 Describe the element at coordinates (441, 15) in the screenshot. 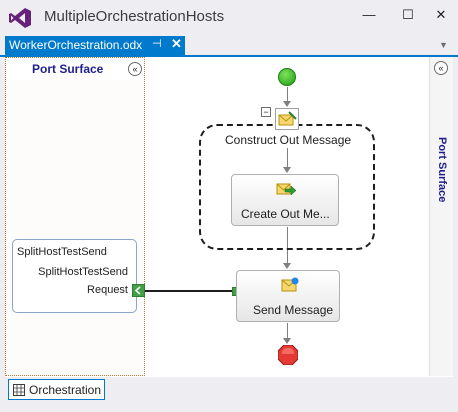

I see `close-button: ✕` at that location.